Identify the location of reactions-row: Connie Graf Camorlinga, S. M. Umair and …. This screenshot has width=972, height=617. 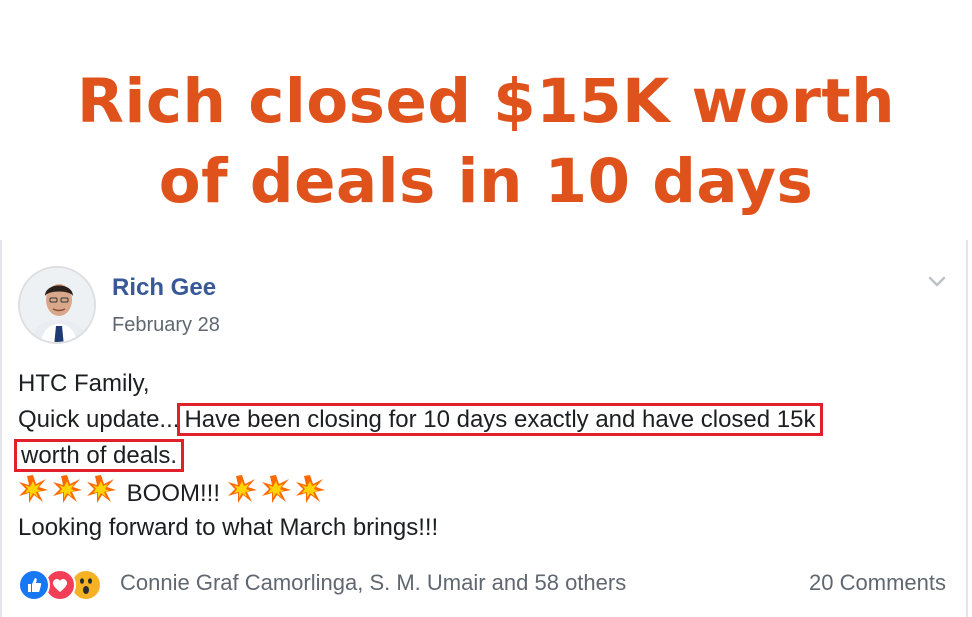
(482, 584).